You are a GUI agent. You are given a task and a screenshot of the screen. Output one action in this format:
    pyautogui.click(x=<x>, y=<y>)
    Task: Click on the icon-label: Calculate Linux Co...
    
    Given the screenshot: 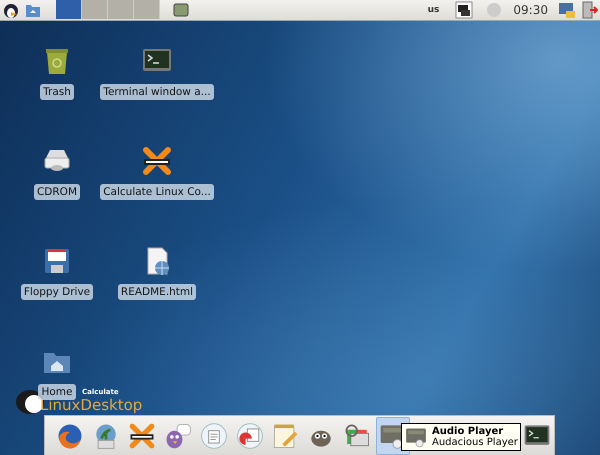 What is the action you would take?
    pyautogui.click(x=157, y=192)
    